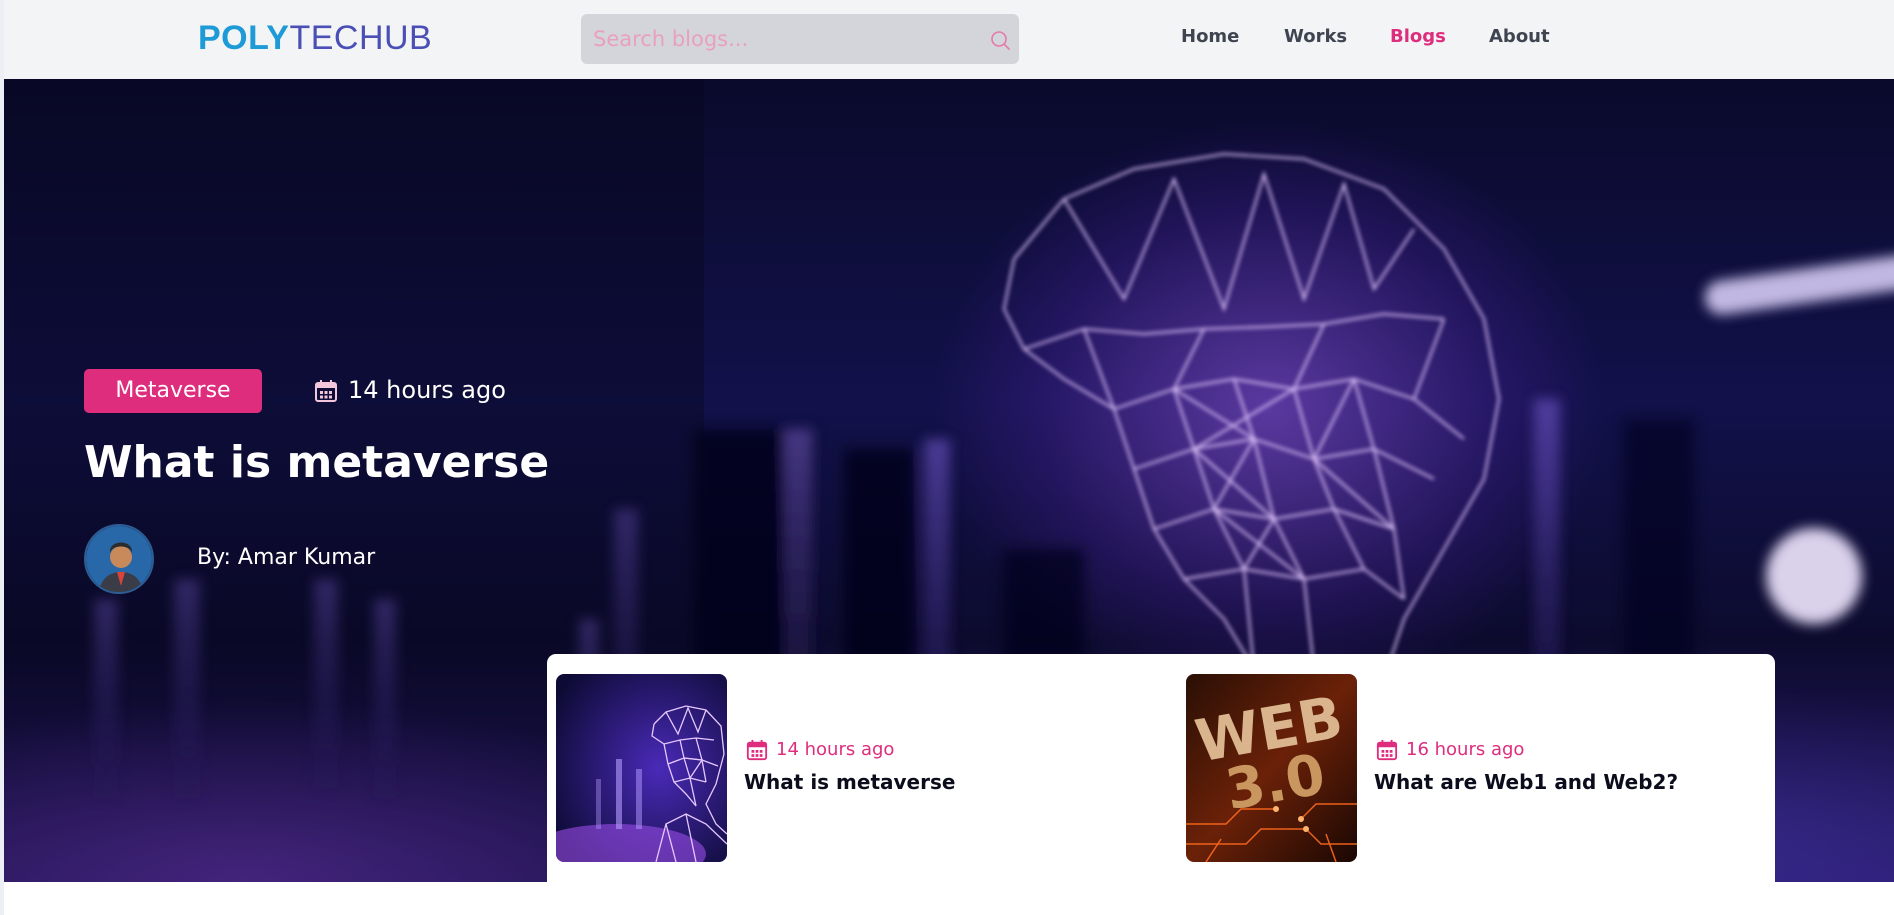  I want to click on avatar, so click(119, 559).